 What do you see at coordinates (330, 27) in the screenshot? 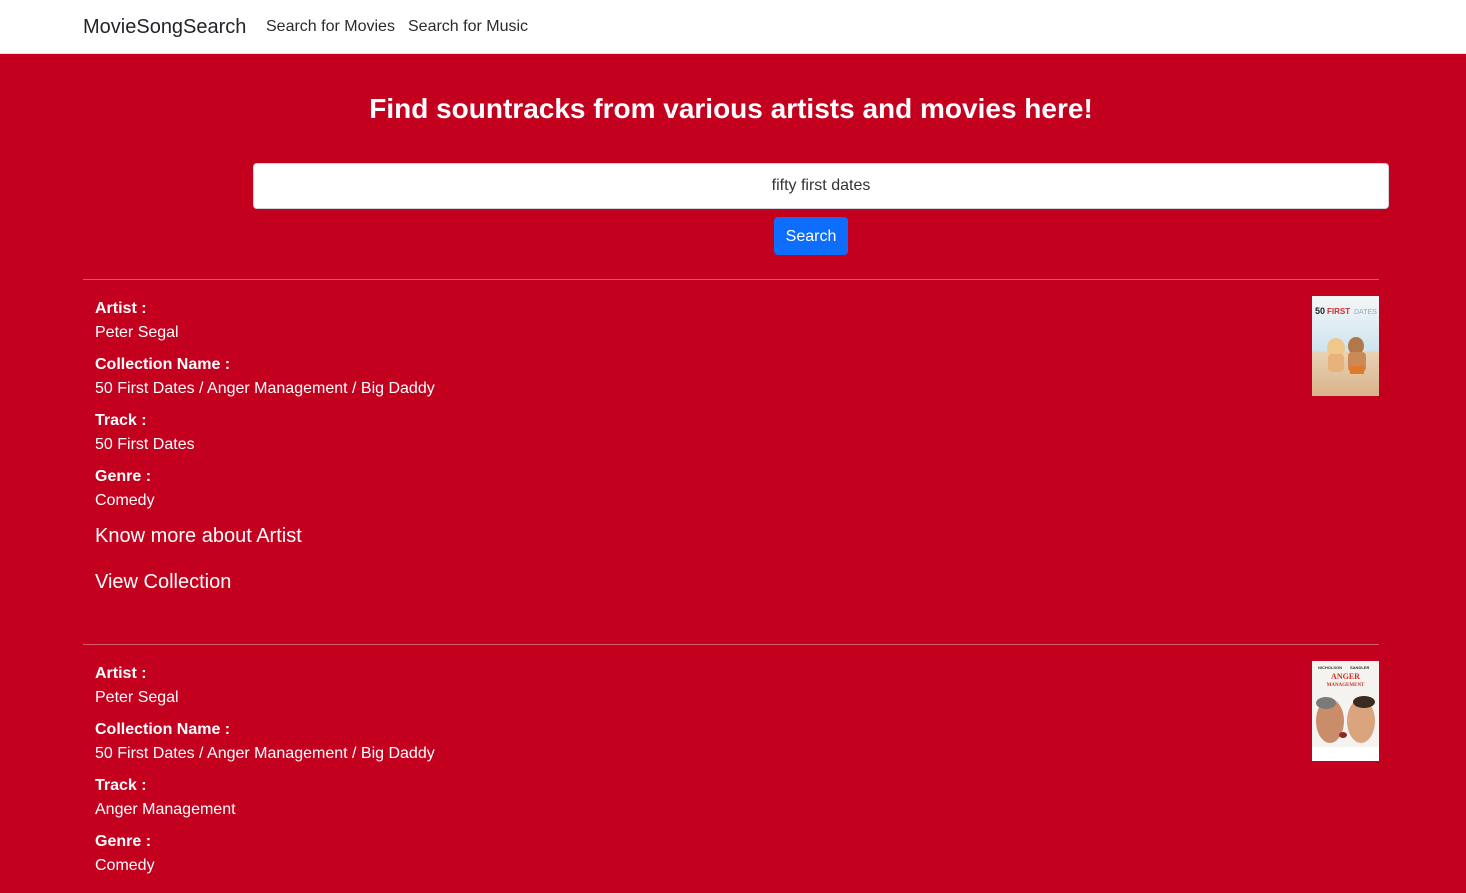
I see `nav-link-search-movies: Search for Movies` at bounding box center [330, 27].